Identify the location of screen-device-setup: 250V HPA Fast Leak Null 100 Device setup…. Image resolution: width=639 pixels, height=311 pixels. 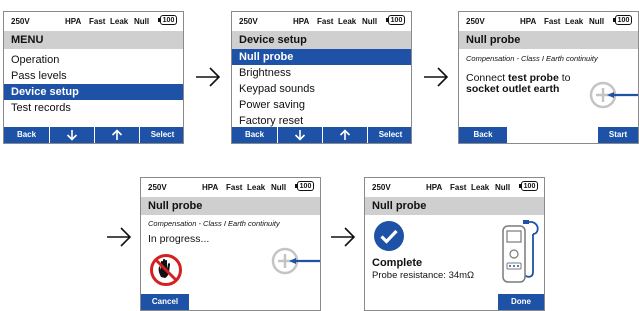
(321, 77).